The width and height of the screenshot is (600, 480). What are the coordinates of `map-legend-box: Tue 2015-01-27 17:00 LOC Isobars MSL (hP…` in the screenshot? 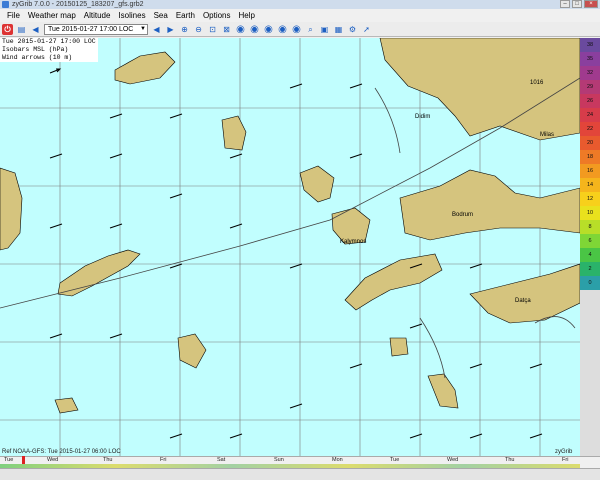 It's located at (49, 50).